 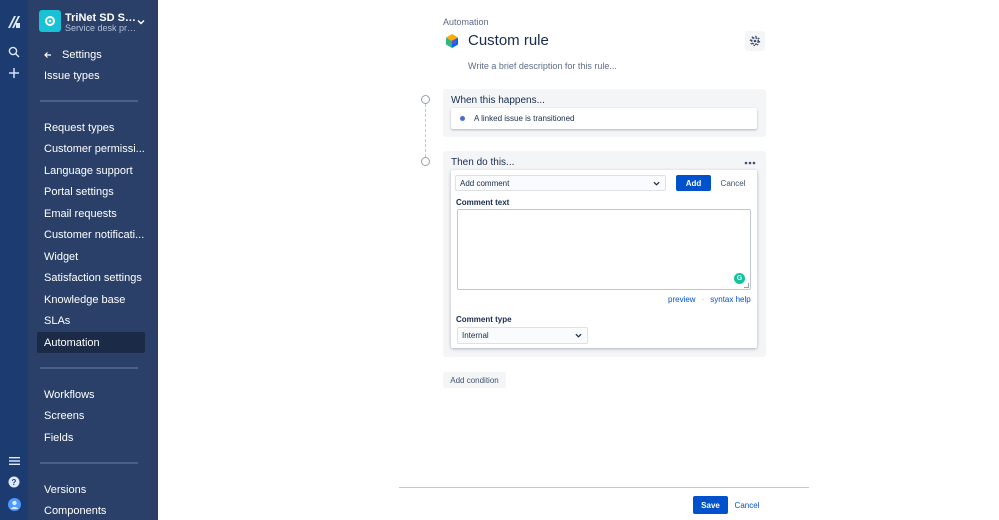 What do you see at coordinates (710, 505) in the screenshot?
I see `save-button: Save` at bounding box center [710, 505].